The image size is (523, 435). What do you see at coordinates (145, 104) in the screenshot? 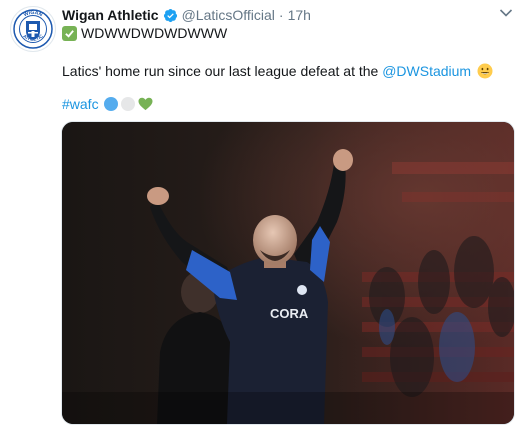
I see `green-heart-icon` at bounding box center [145, 104].